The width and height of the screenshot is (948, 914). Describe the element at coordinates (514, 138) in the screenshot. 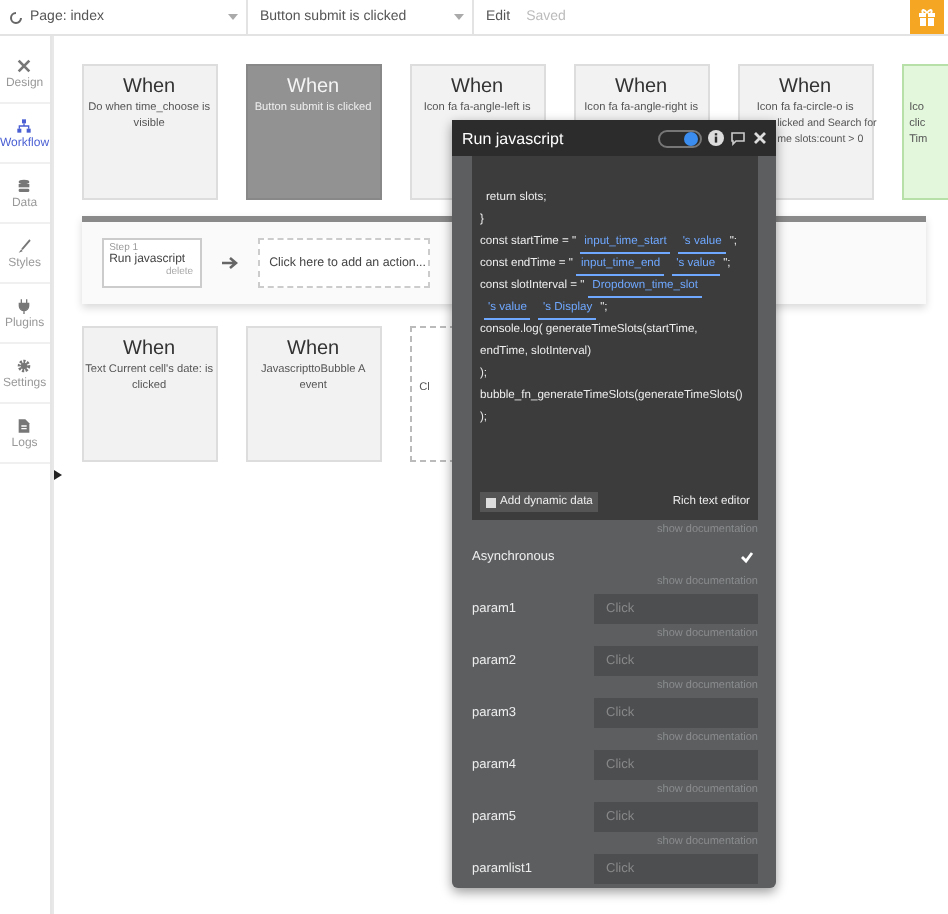

I see `panel-title: Run javascript` at that location.